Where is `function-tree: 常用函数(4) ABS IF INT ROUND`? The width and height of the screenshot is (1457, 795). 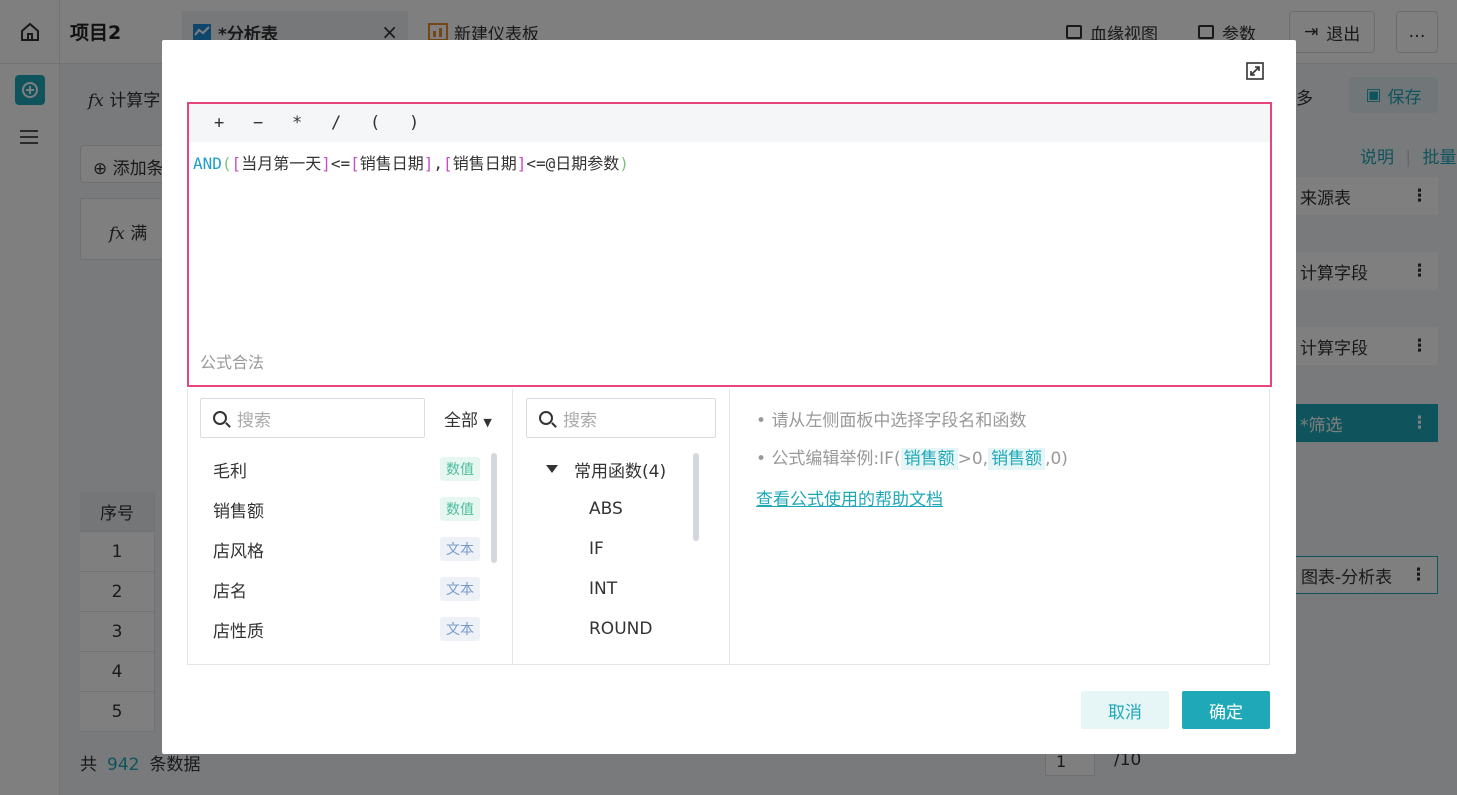 function-tree: 常用函数(4) ABS IF INT ROUND is located at coordinates (613, 549).